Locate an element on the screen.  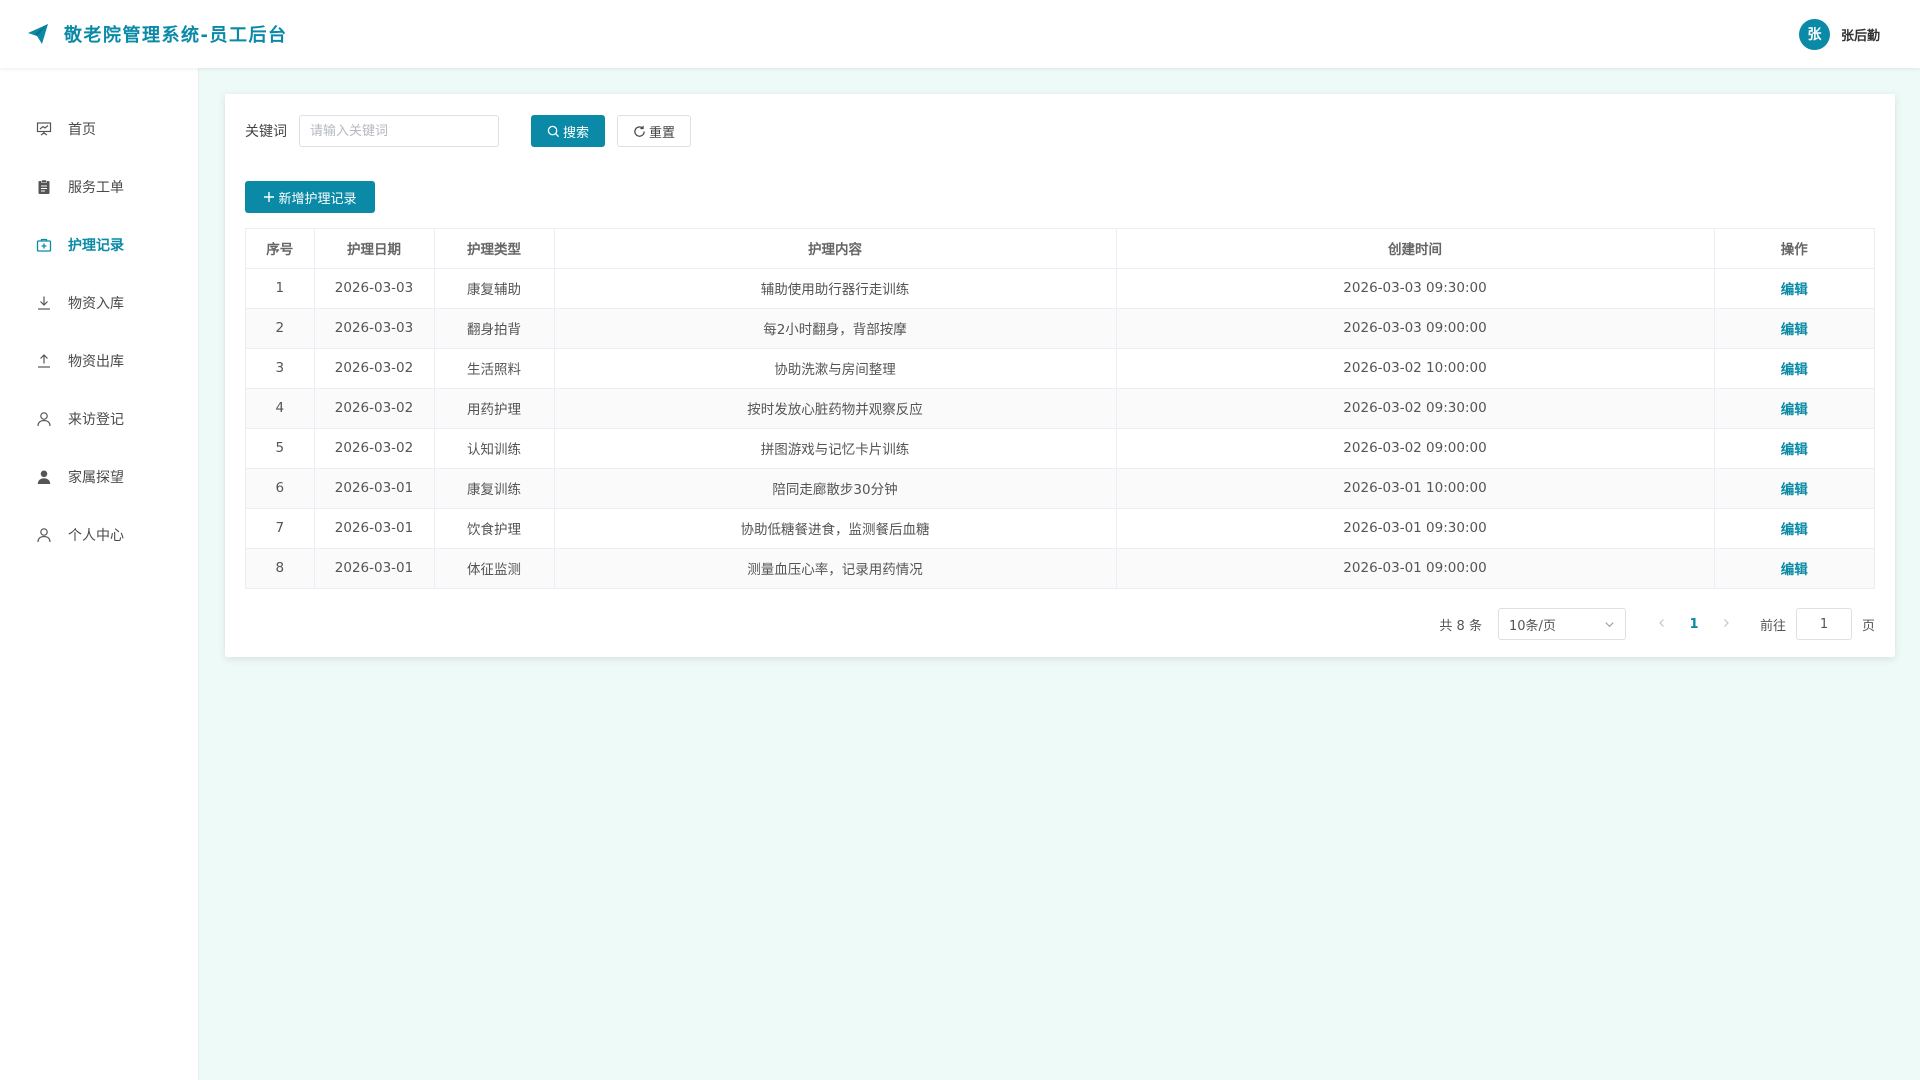
user-name: 张后勤 is located at coordinates (1860, 34).